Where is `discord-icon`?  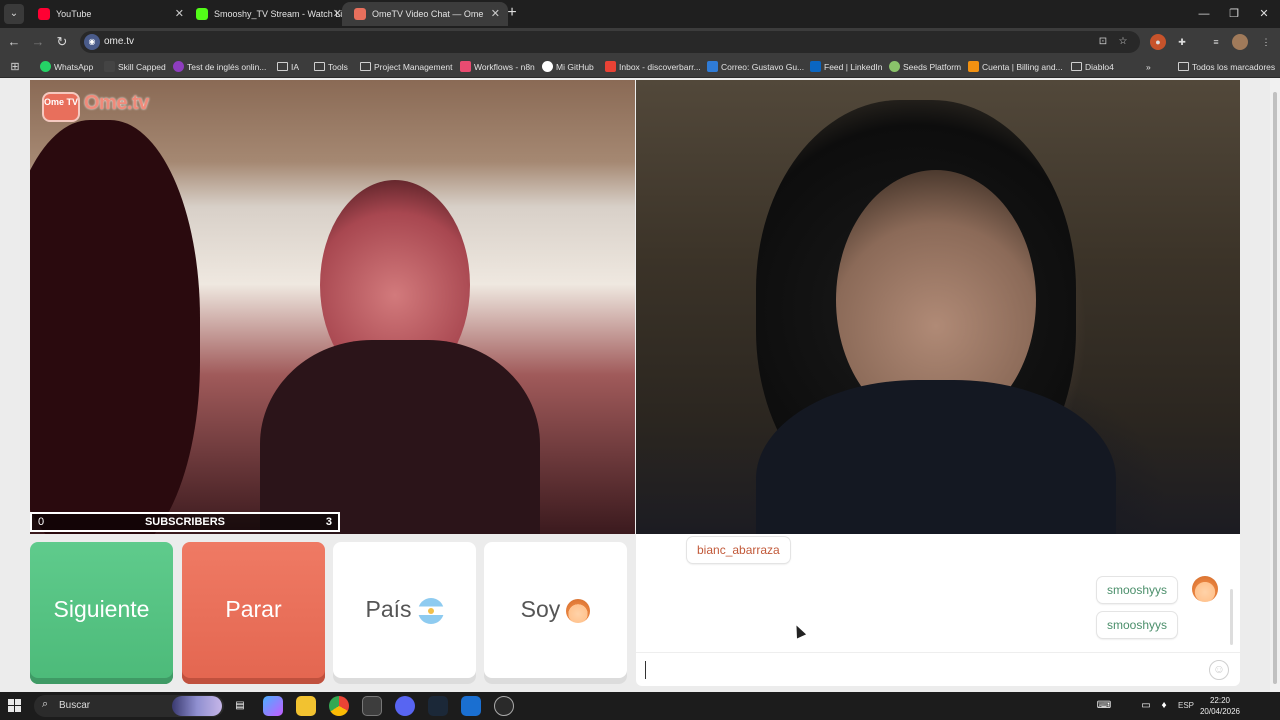 discord-icon is located at coordinates (405, 706).